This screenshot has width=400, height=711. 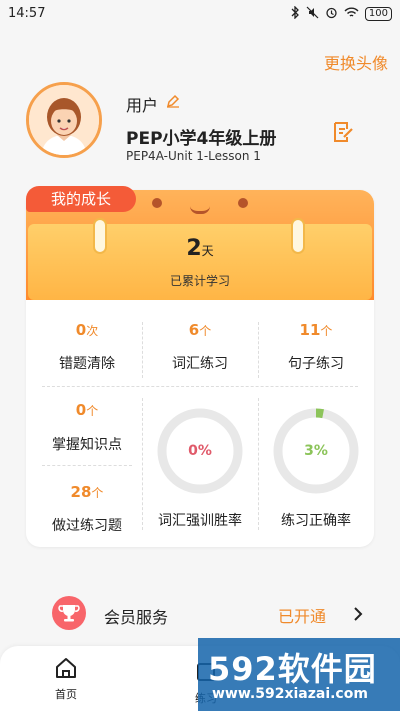 What do you see at coordinates (378, 14) in the screenshot?
I see `battery-indicator: 100` at bounding box center [378, 14].